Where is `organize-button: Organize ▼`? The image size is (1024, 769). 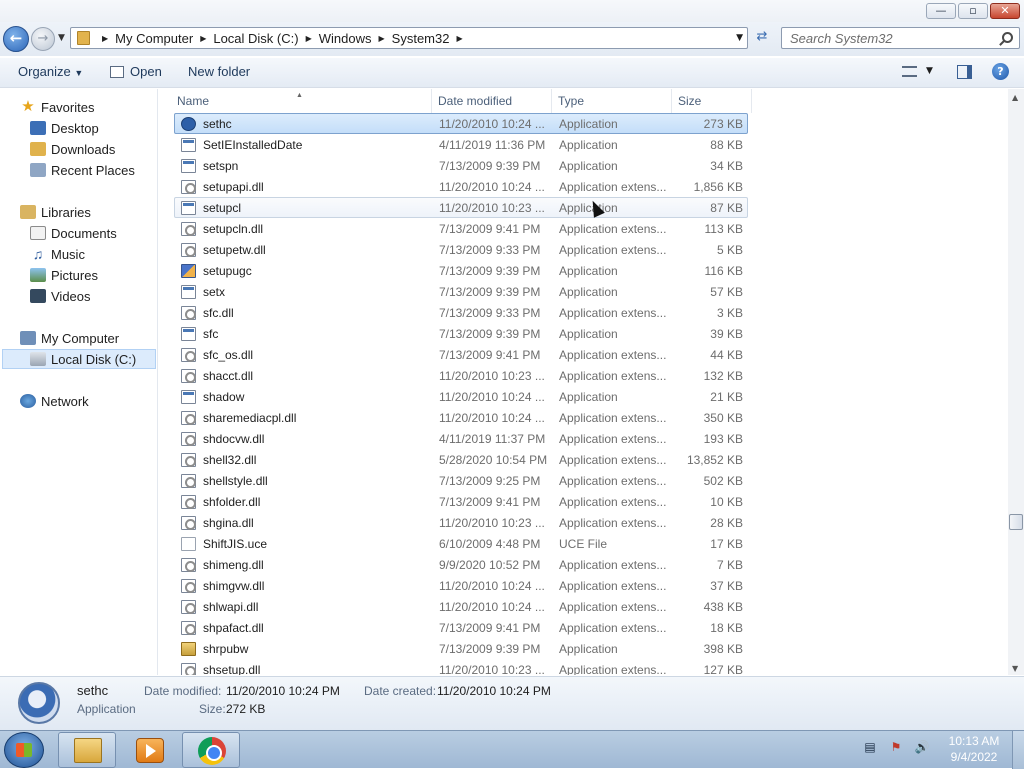 organize-button: Organize ▼ is located at coordinates (50, 71).